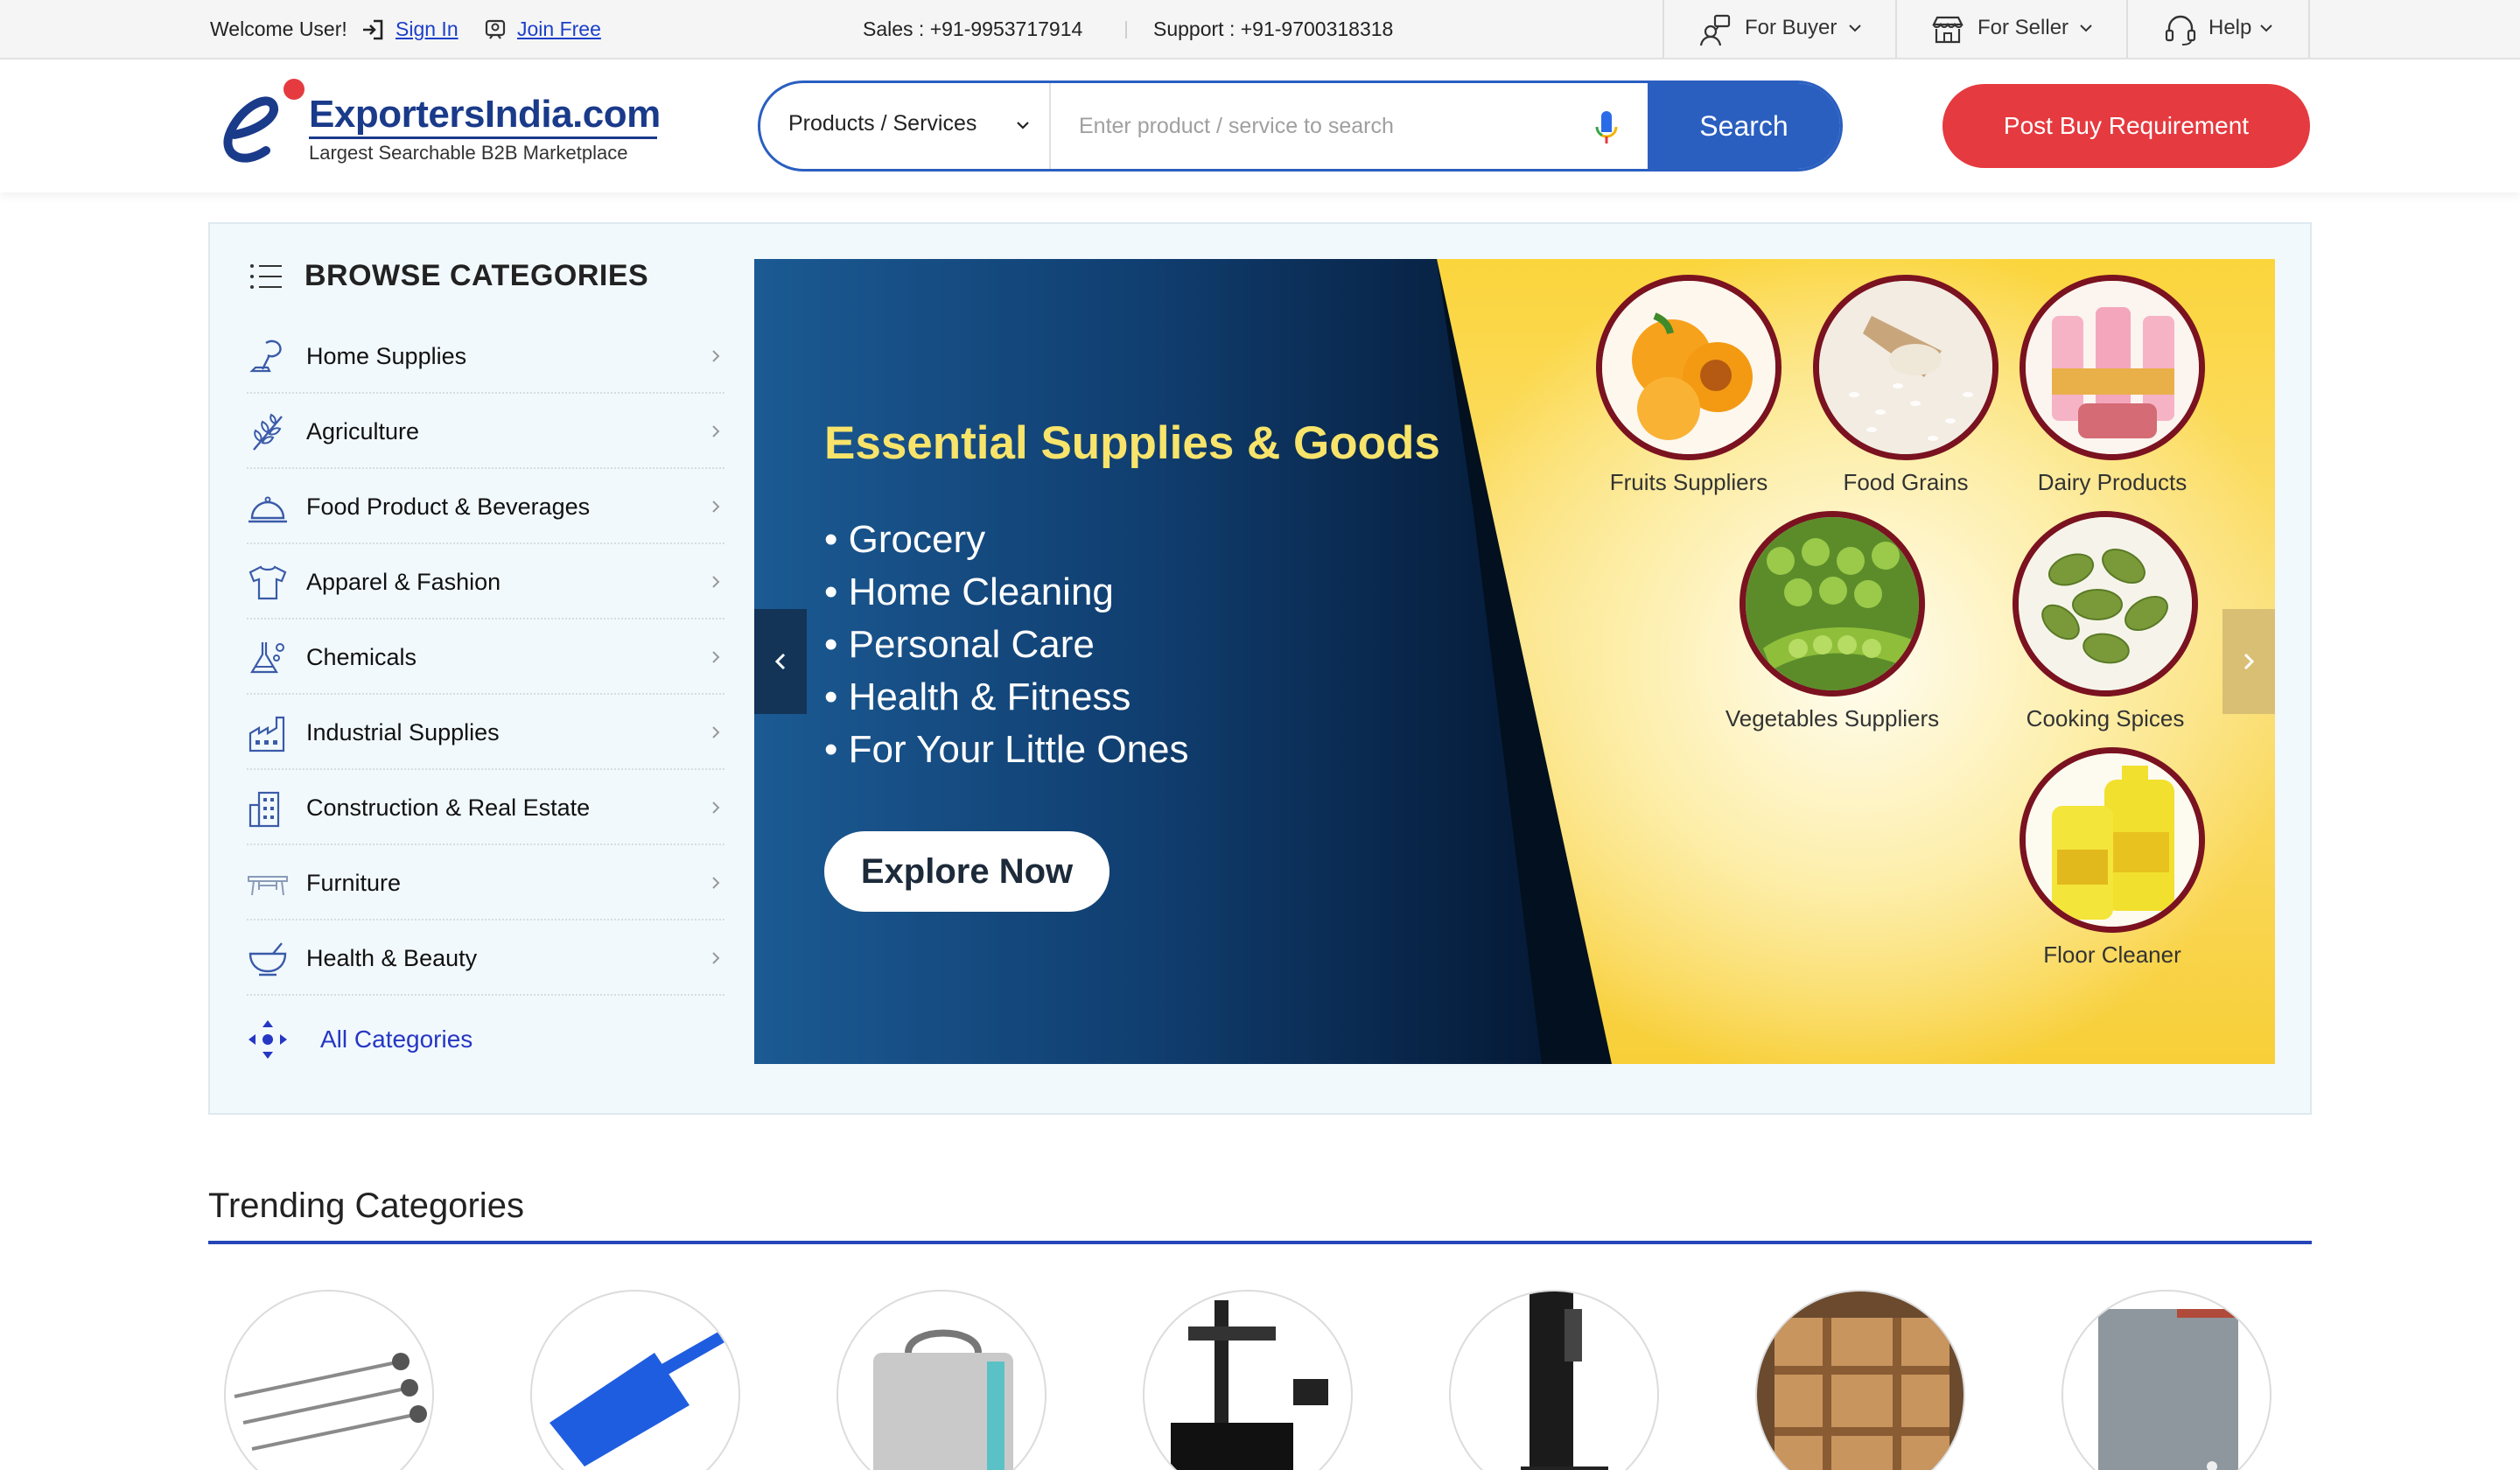  Describe the element at coordinates (1554, 1380) in the screenshot. I see `trending-item-microscope-stand` at that location.